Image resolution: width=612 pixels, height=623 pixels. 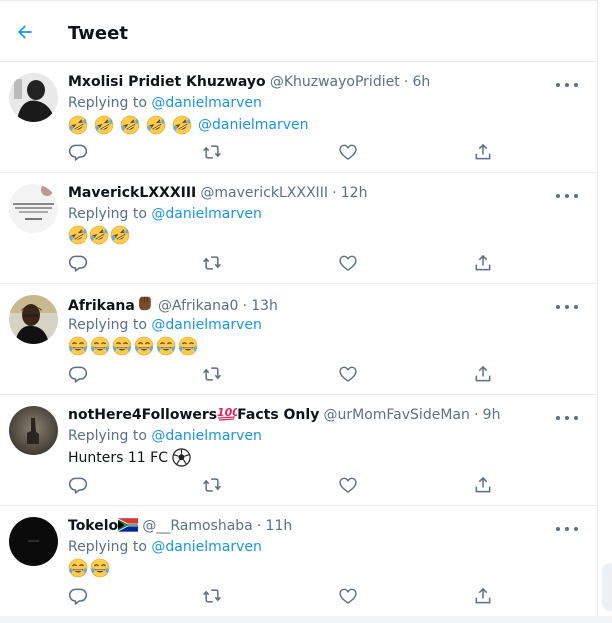 I want to click on timestamp: 11h, so click(x=279, y=526).